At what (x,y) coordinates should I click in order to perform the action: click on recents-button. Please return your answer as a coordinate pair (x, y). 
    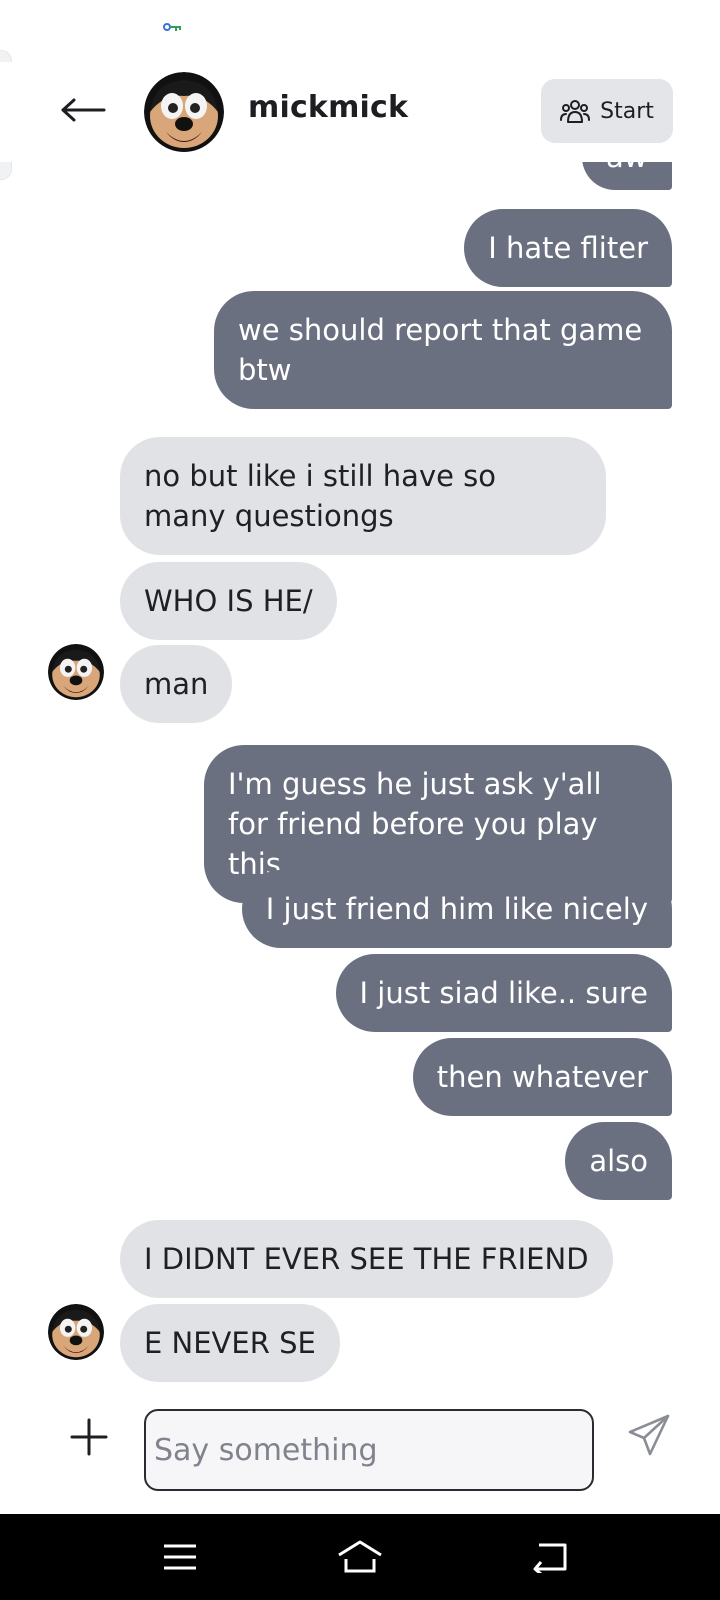
    Looking at the image, I should click on (180, 1557).